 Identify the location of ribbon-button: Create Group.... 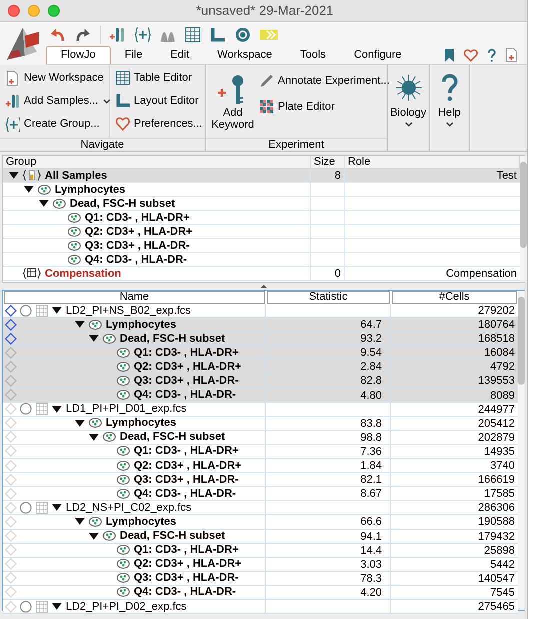
(57, 124).